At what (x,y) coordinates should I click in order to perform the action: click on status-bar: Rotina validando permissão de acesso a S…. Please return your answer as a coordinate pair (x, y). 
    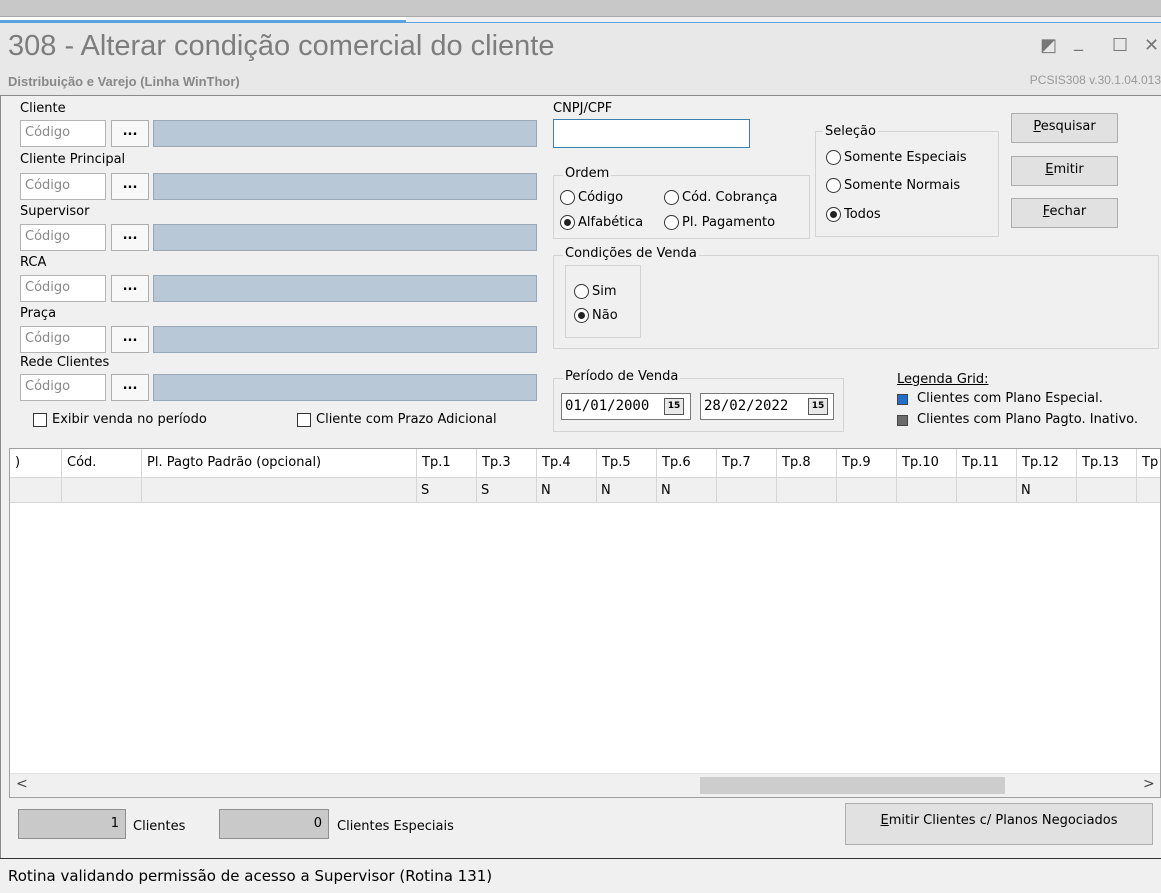
    Looking at the image, I should click on (580, 875).